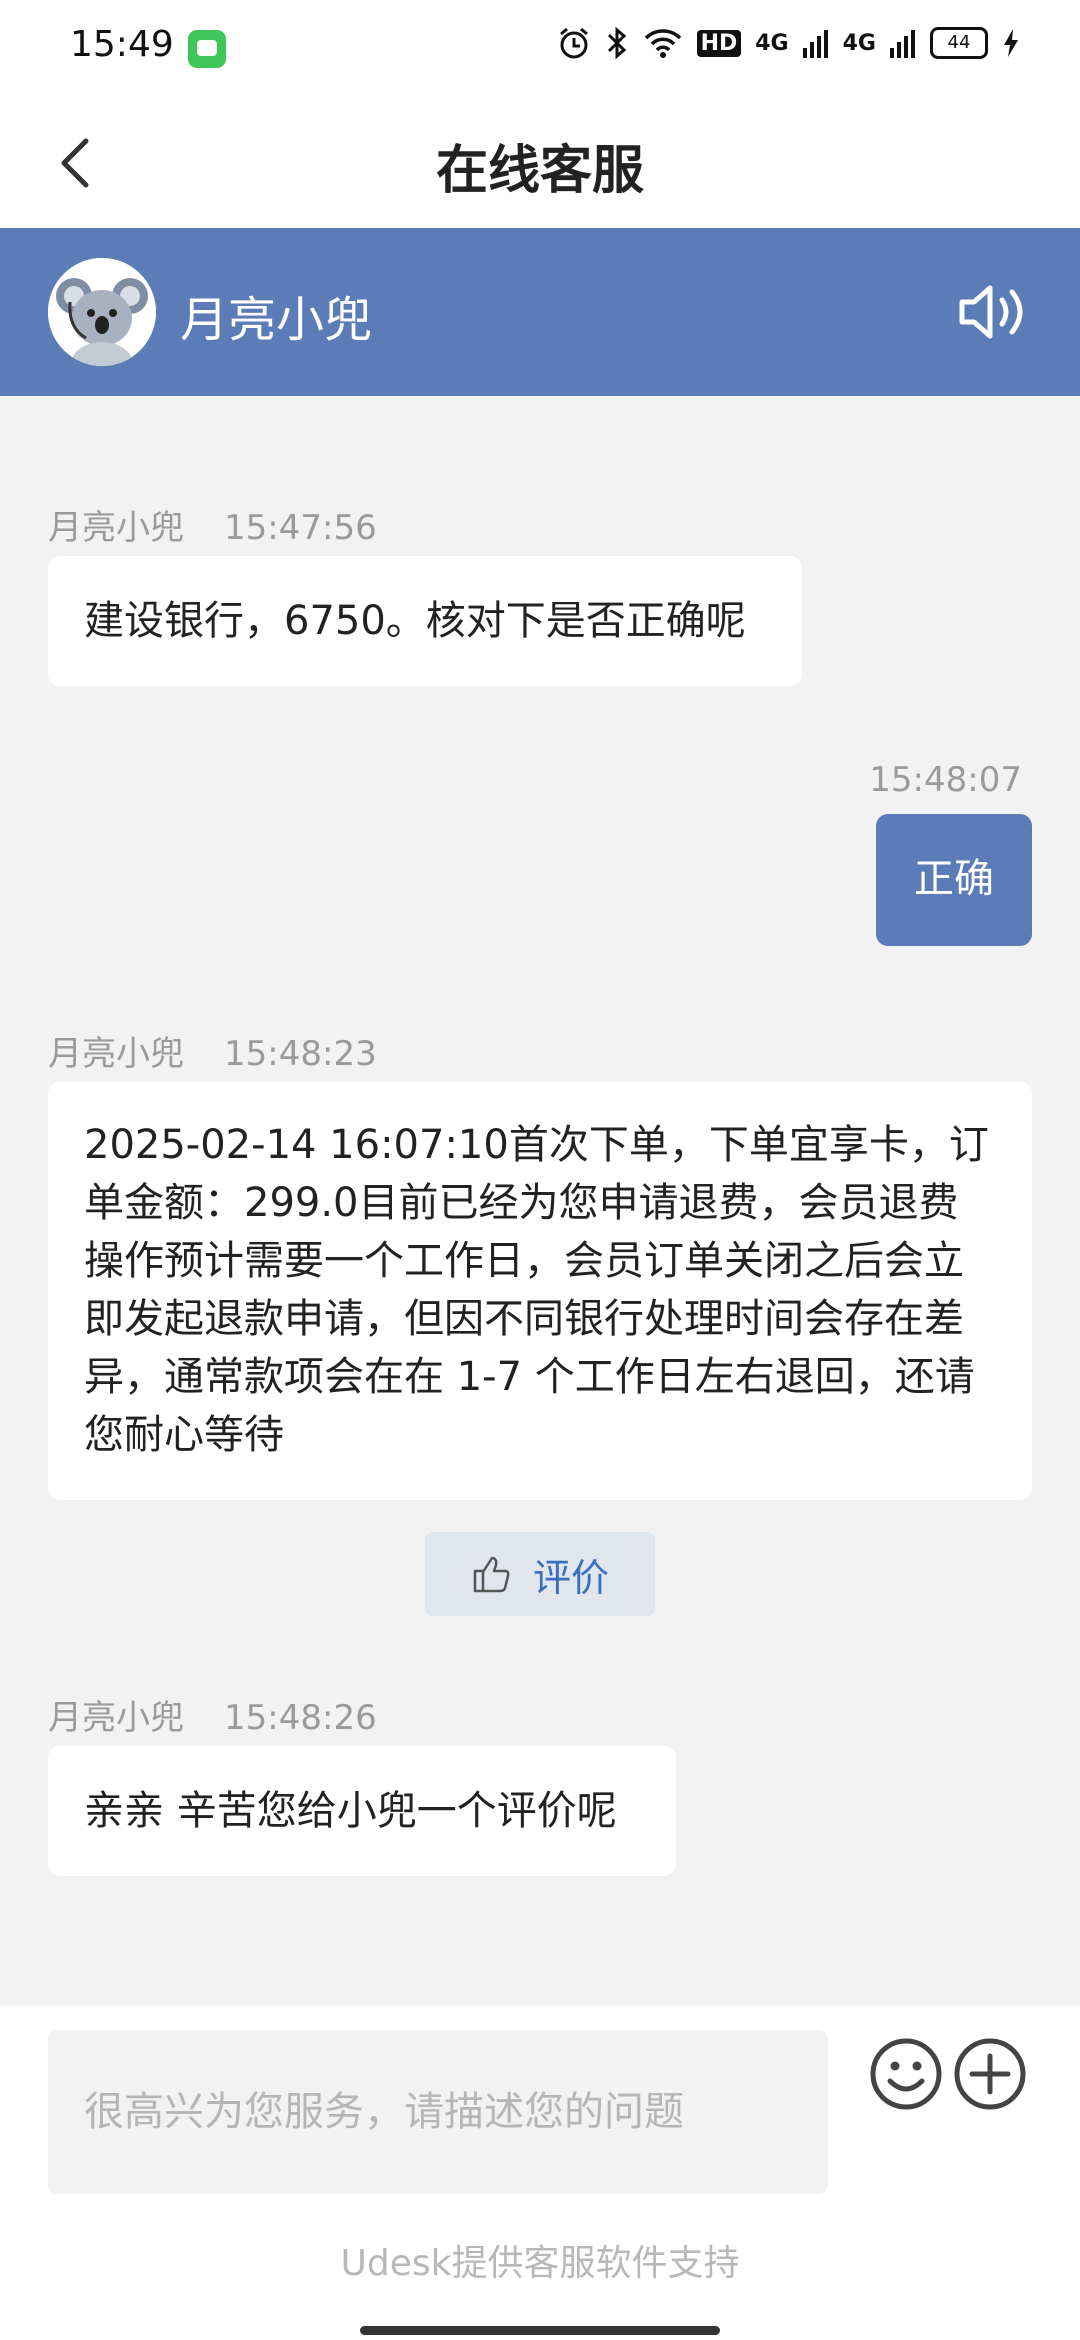  Describe the element at coordinates (212, 524) in the screenshot. I see `message-meta: 月亮小兜 15:47:56` at that location.